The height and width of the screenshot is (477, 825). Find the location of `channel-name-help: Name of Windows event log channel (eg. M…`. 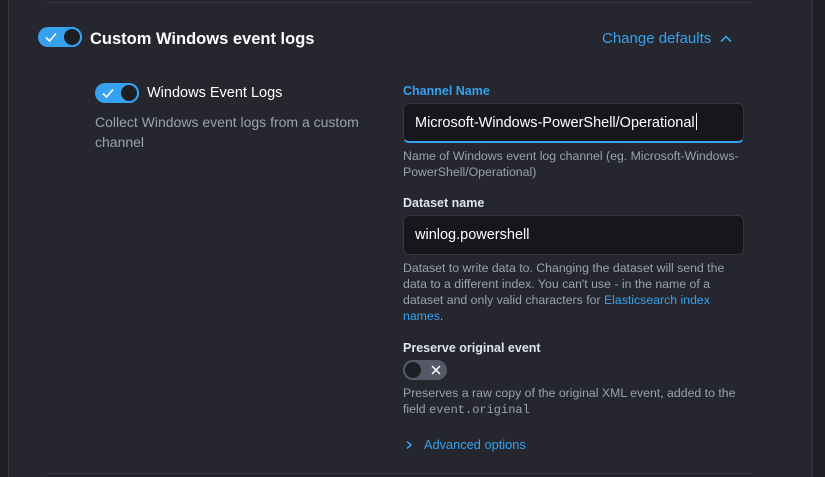

channel-name-help: Name of Windows event log channel (eg. M… is located at coordinates (571, 164).